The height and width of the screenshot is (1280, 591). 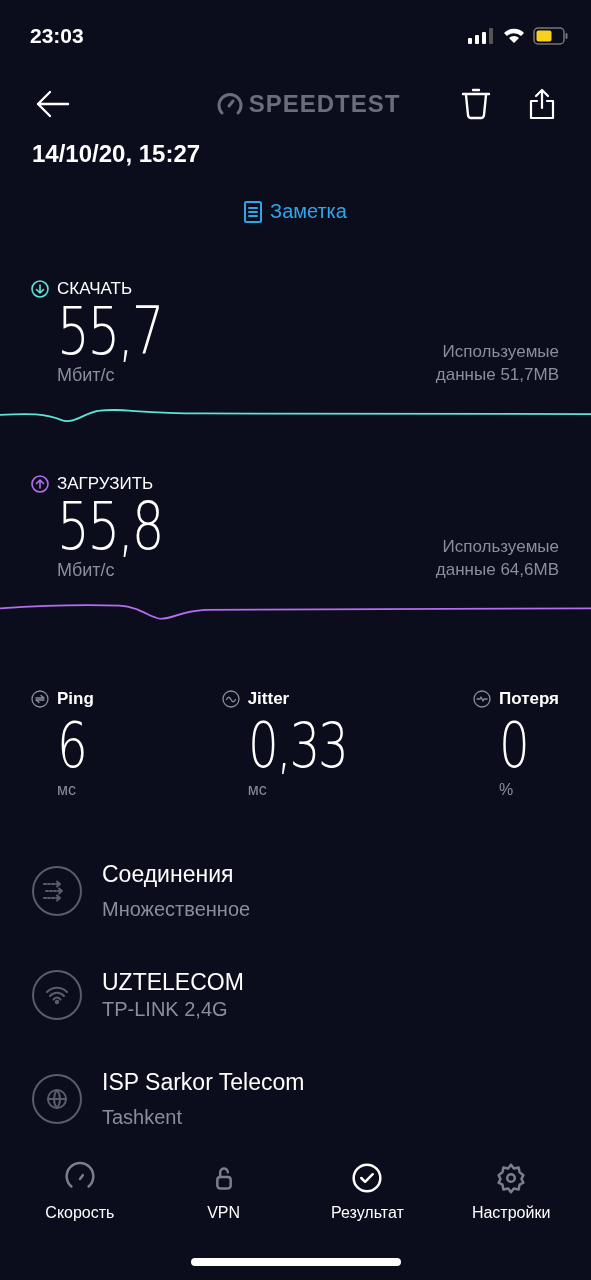 I want to click on tab-item: Результат, so click(x=367, y=1190).